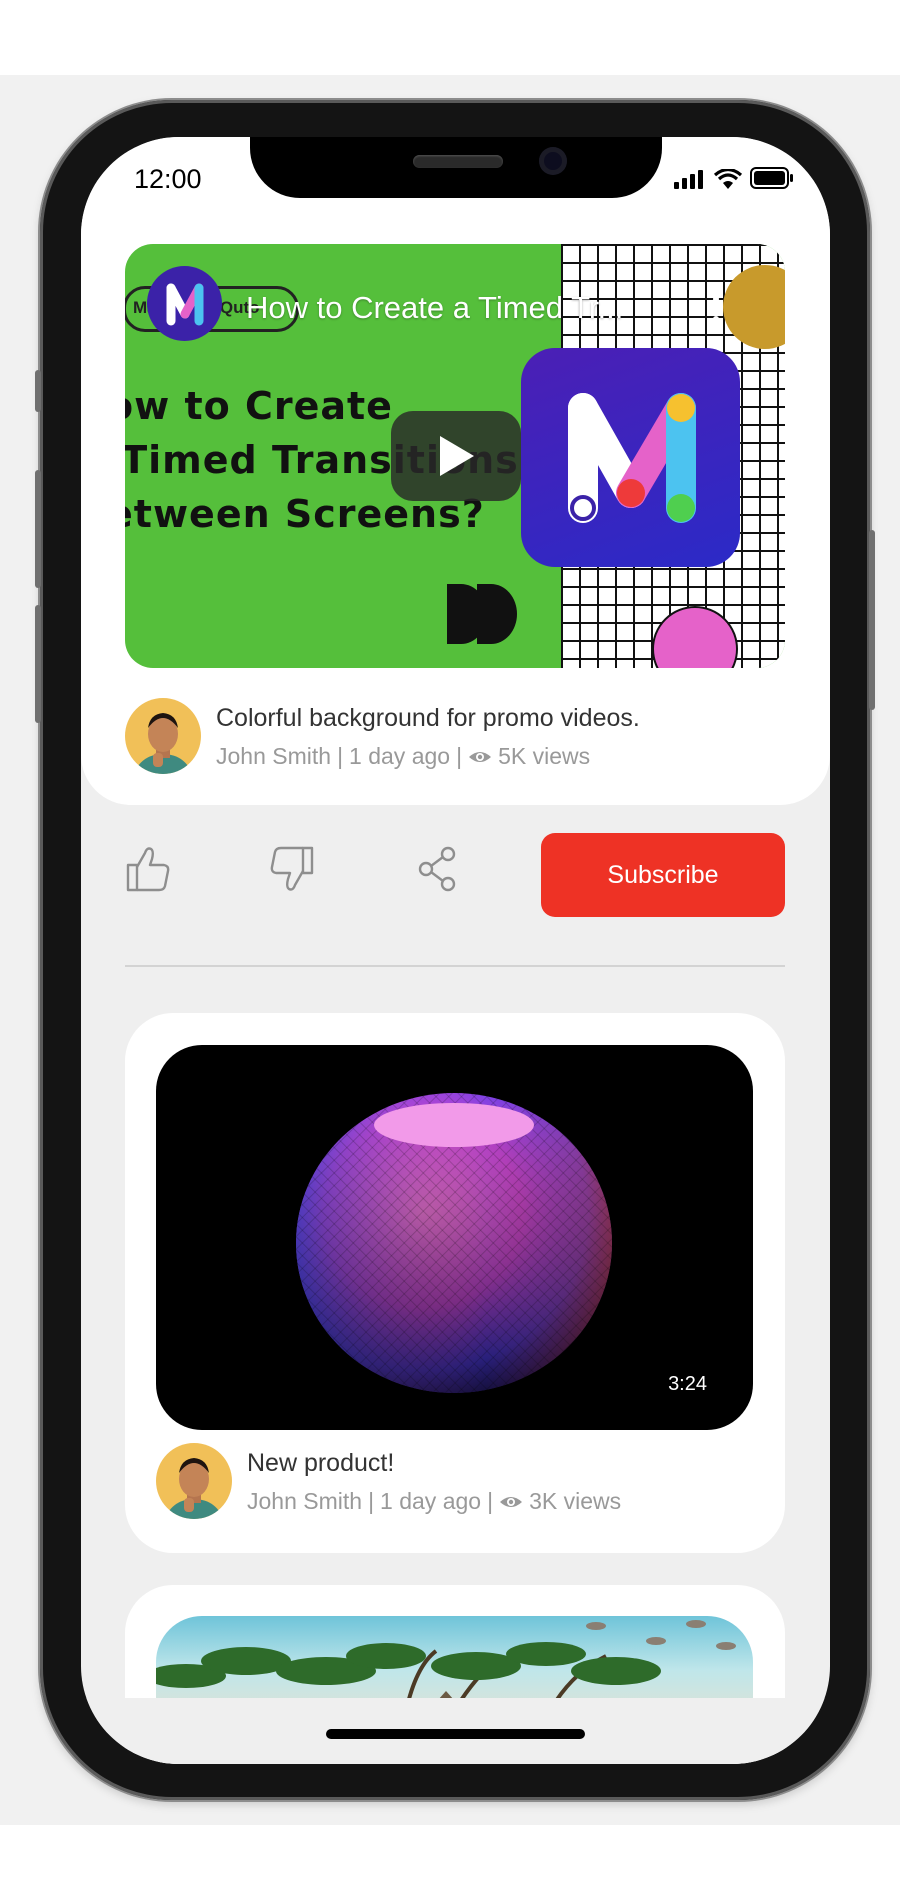  I want to click on volume-up-button, so click(38, 529).